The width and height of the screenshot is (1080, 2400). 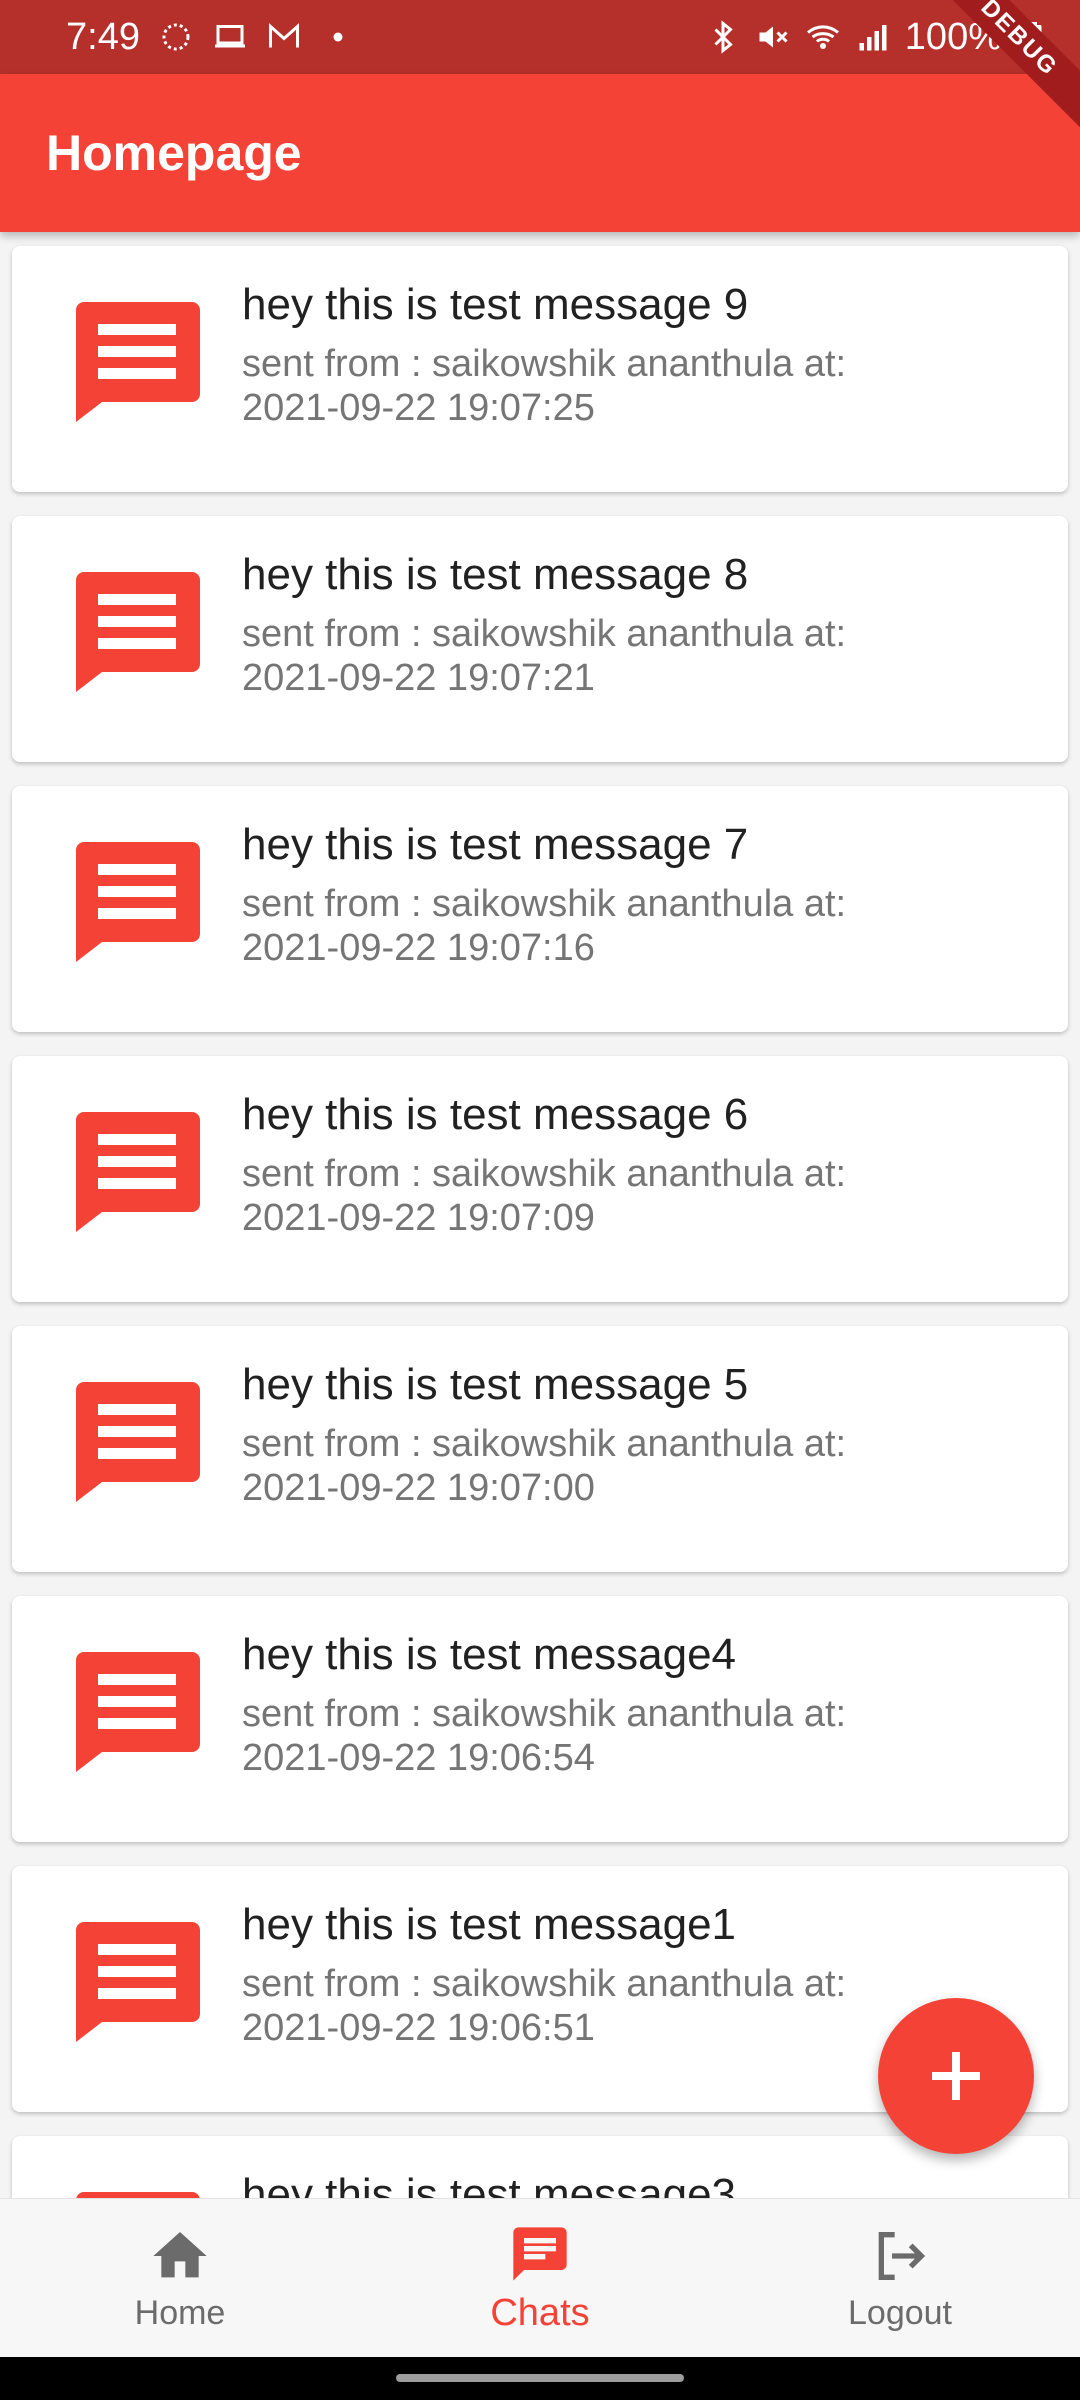 What do you see at coordinates (900, 2312) in the screenshot?
I see `nav-logout-label: Logout` at bounding box center [900, 2312].